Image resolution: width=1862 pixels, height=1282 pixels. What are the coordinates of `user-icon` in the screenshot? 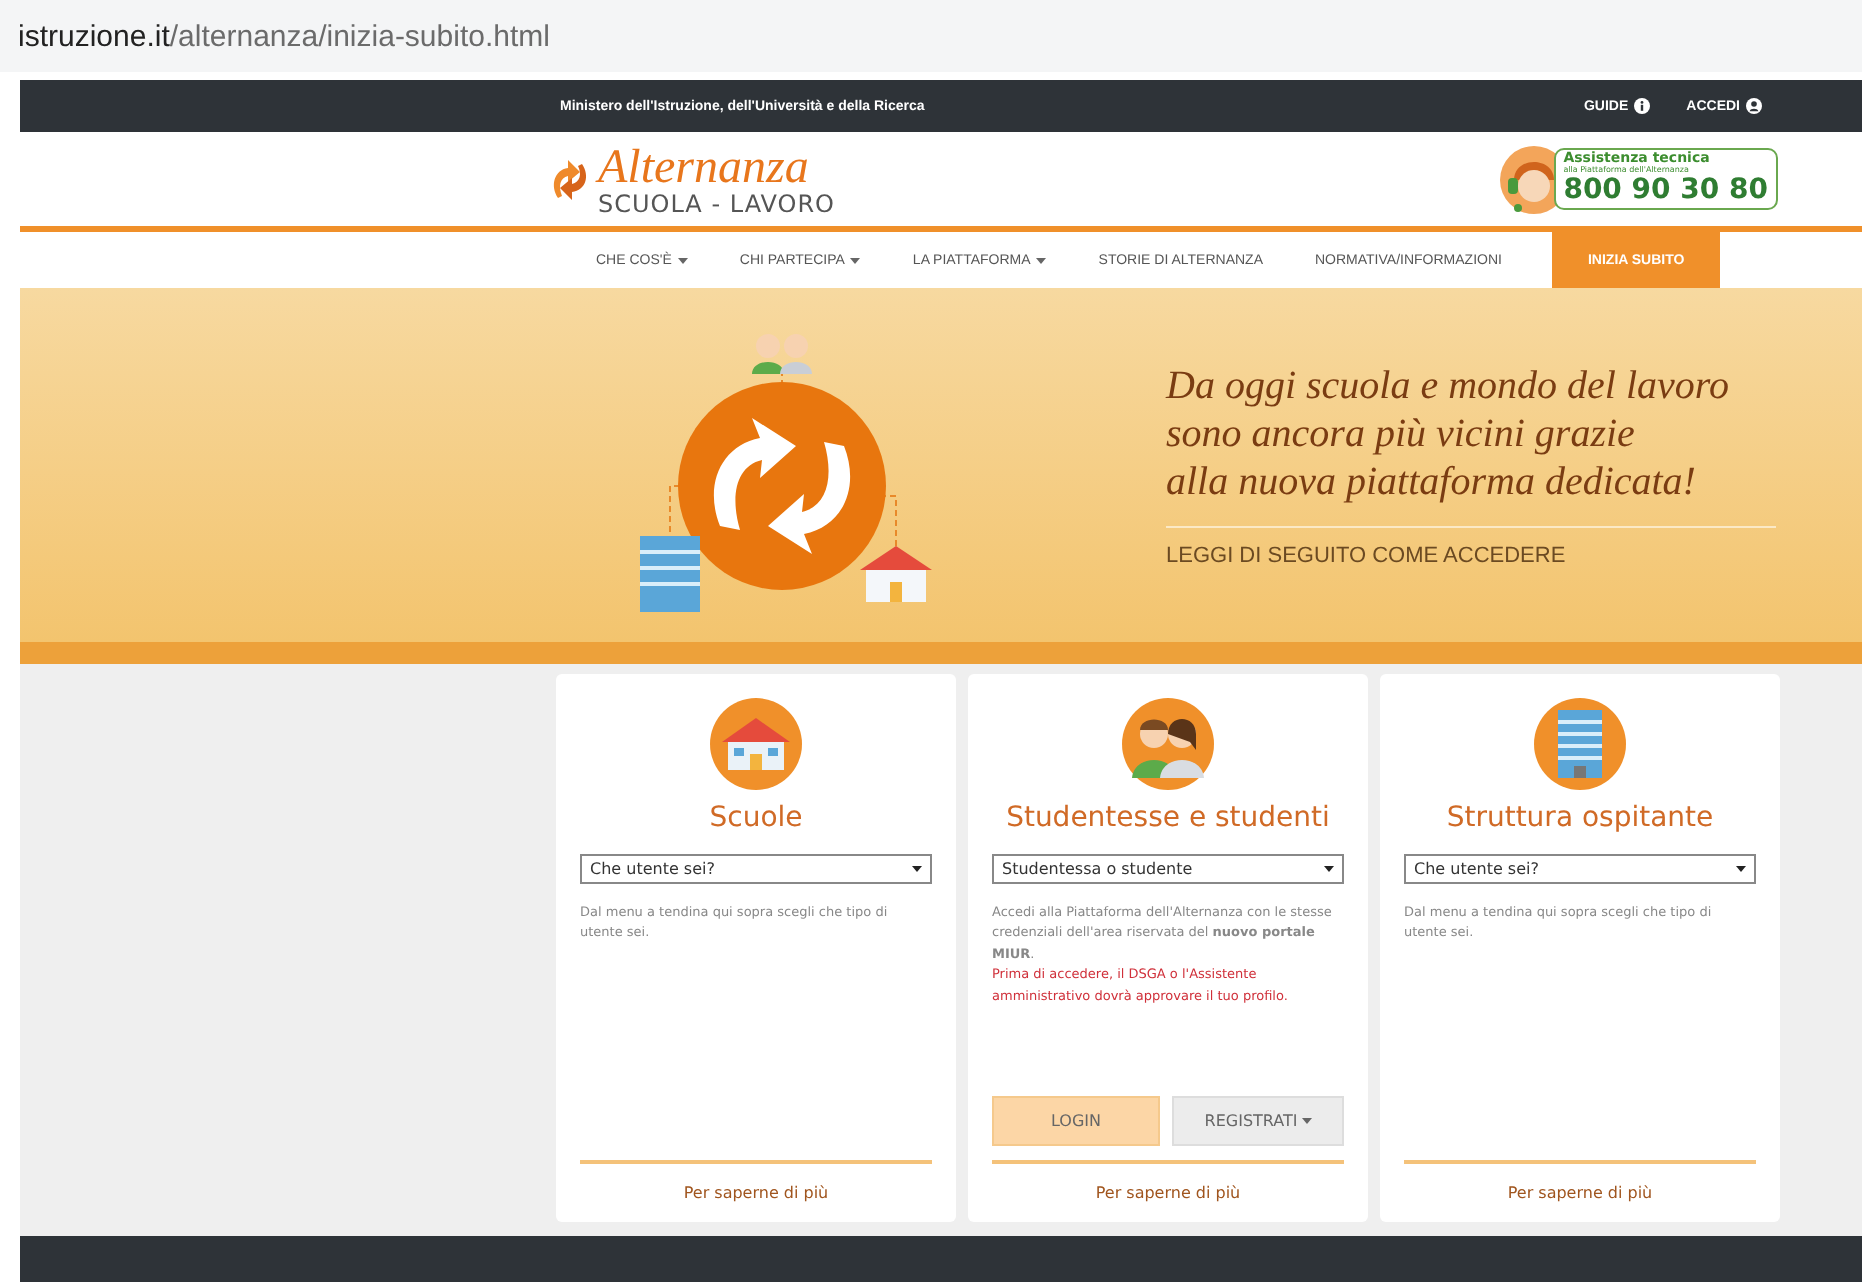 It's located at (1754, 106).